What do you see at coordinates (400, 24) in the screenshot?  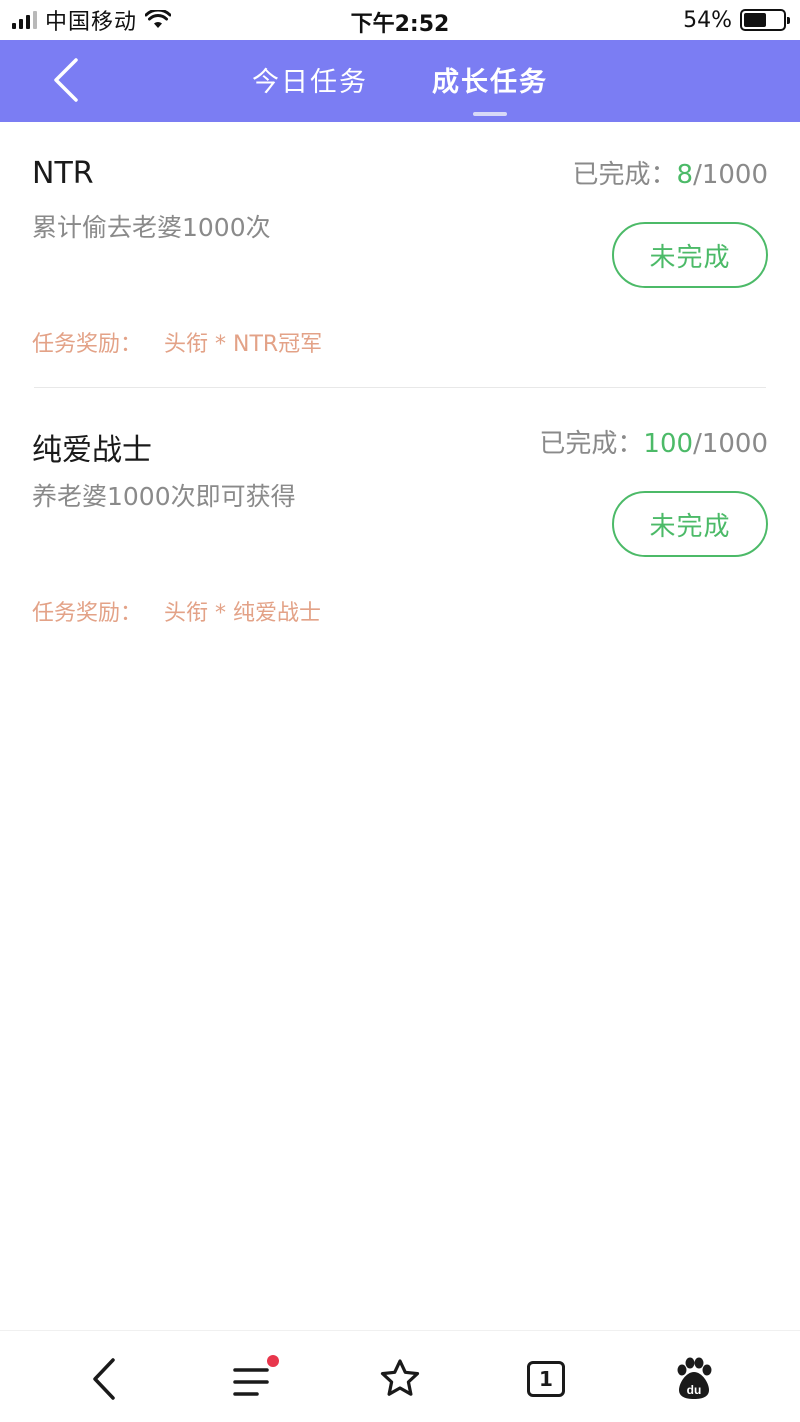 I see `status-time: 下午2:52` at bounding box center [400, 24].